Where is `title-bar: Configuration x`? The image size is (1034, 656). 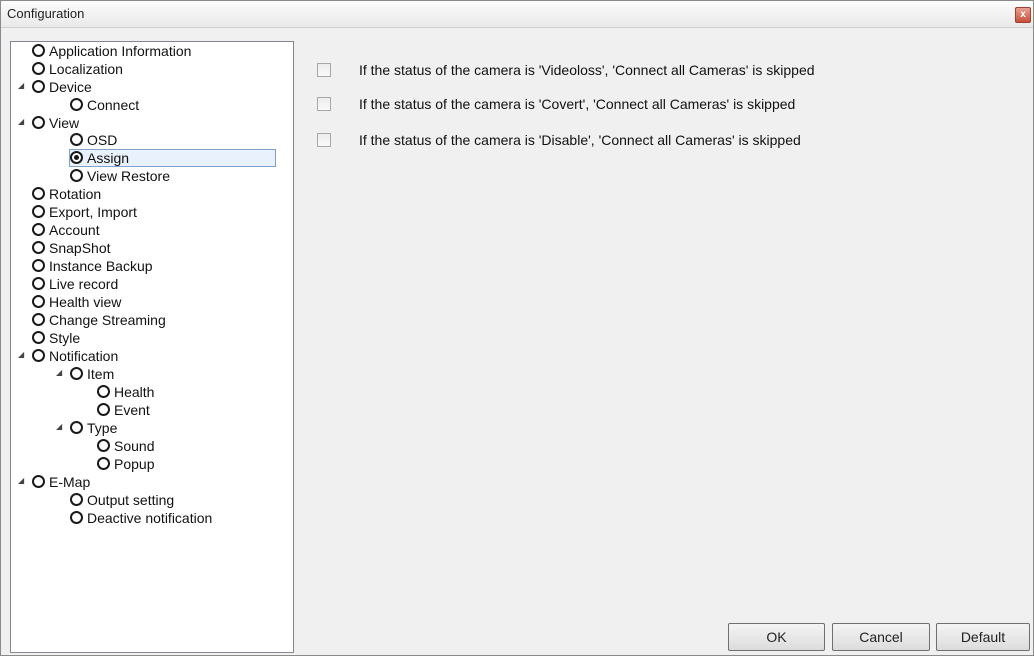 title-bar: Configuration x is located at coordinates (517, 14).